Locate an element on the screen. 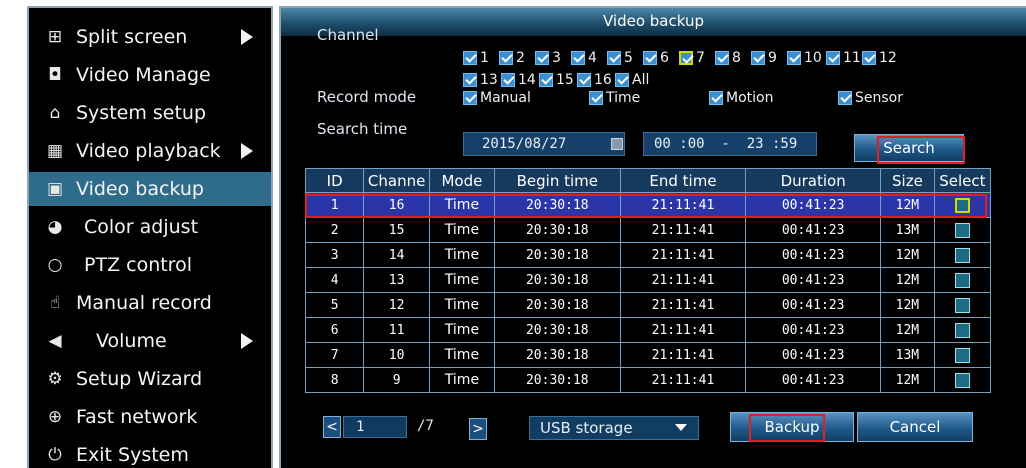  mode-checkbox-sensor: Sensor is located at coordinates (870, 98).